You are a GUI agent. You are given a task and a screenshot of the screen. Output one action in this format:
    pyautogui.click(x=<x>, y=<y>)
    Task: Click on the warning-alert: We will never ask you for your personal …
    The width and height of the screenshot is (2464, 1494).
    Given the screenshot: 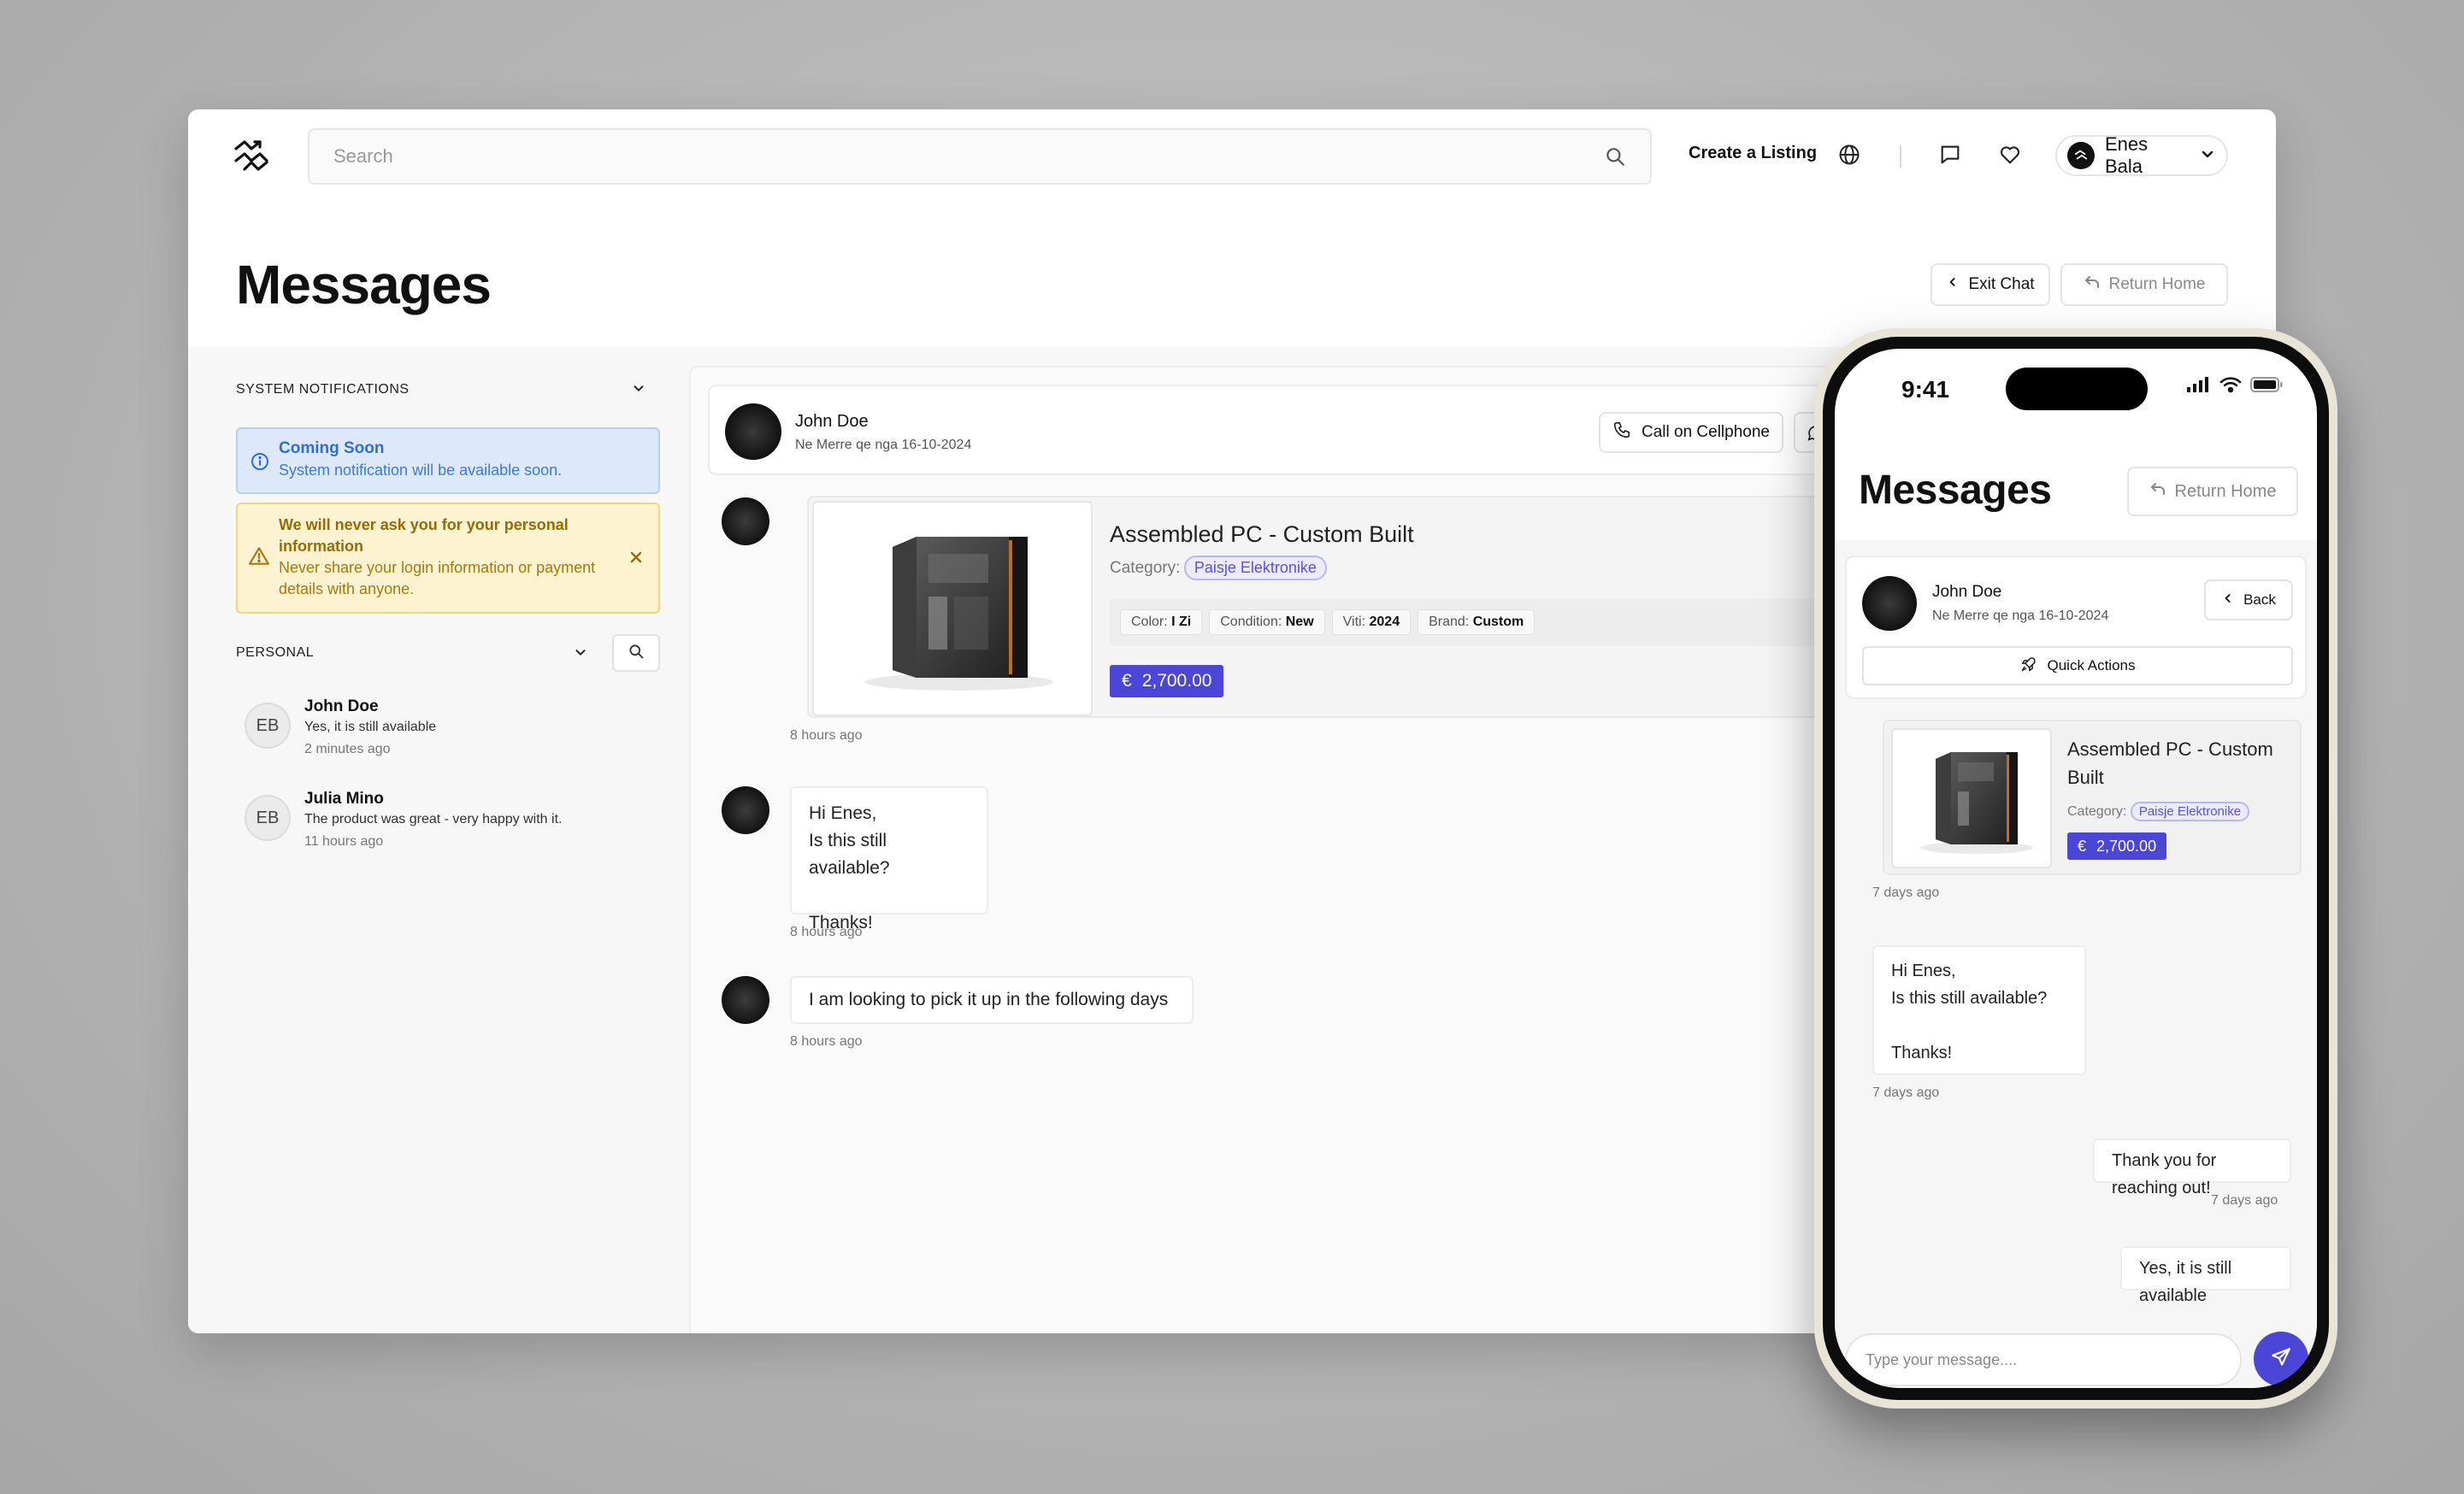 What is the action you would take?
    pyautogui.click(x=448, y=558)
    